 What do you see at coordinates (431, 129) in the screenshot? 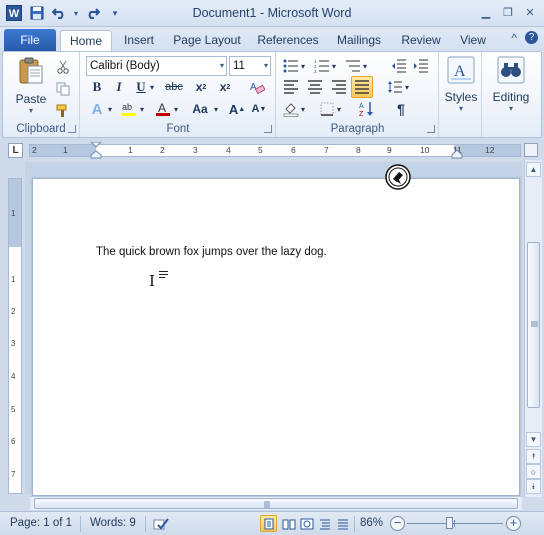
I see `paragraph-dialog-launcher` at bounding box center [431, 129].